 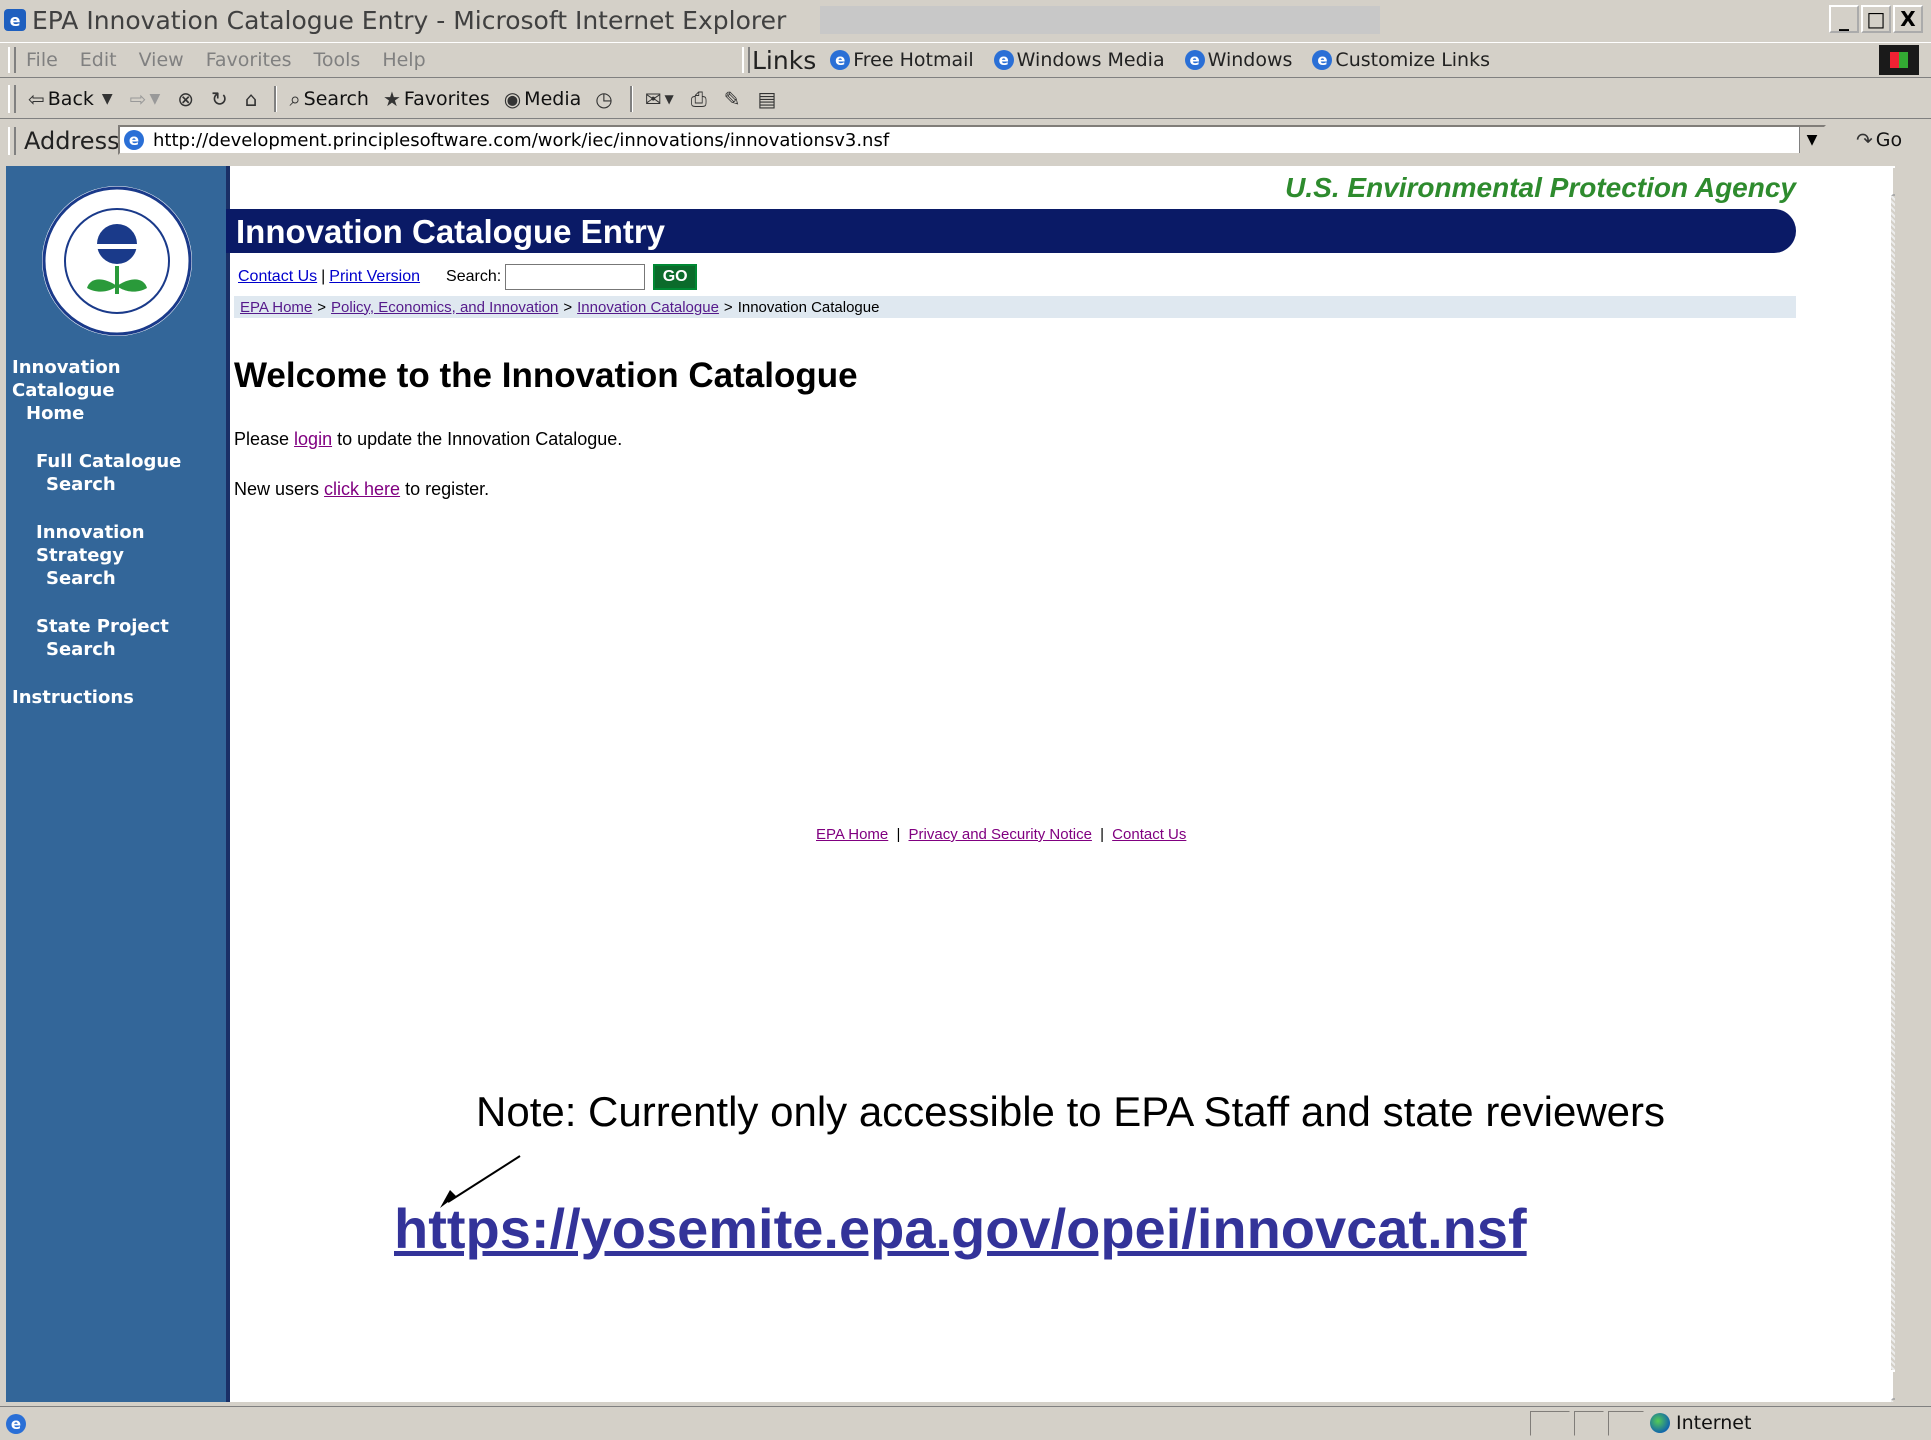 I want to click on back-button: ⇦ Back ▼, so click(x=72, y=99).